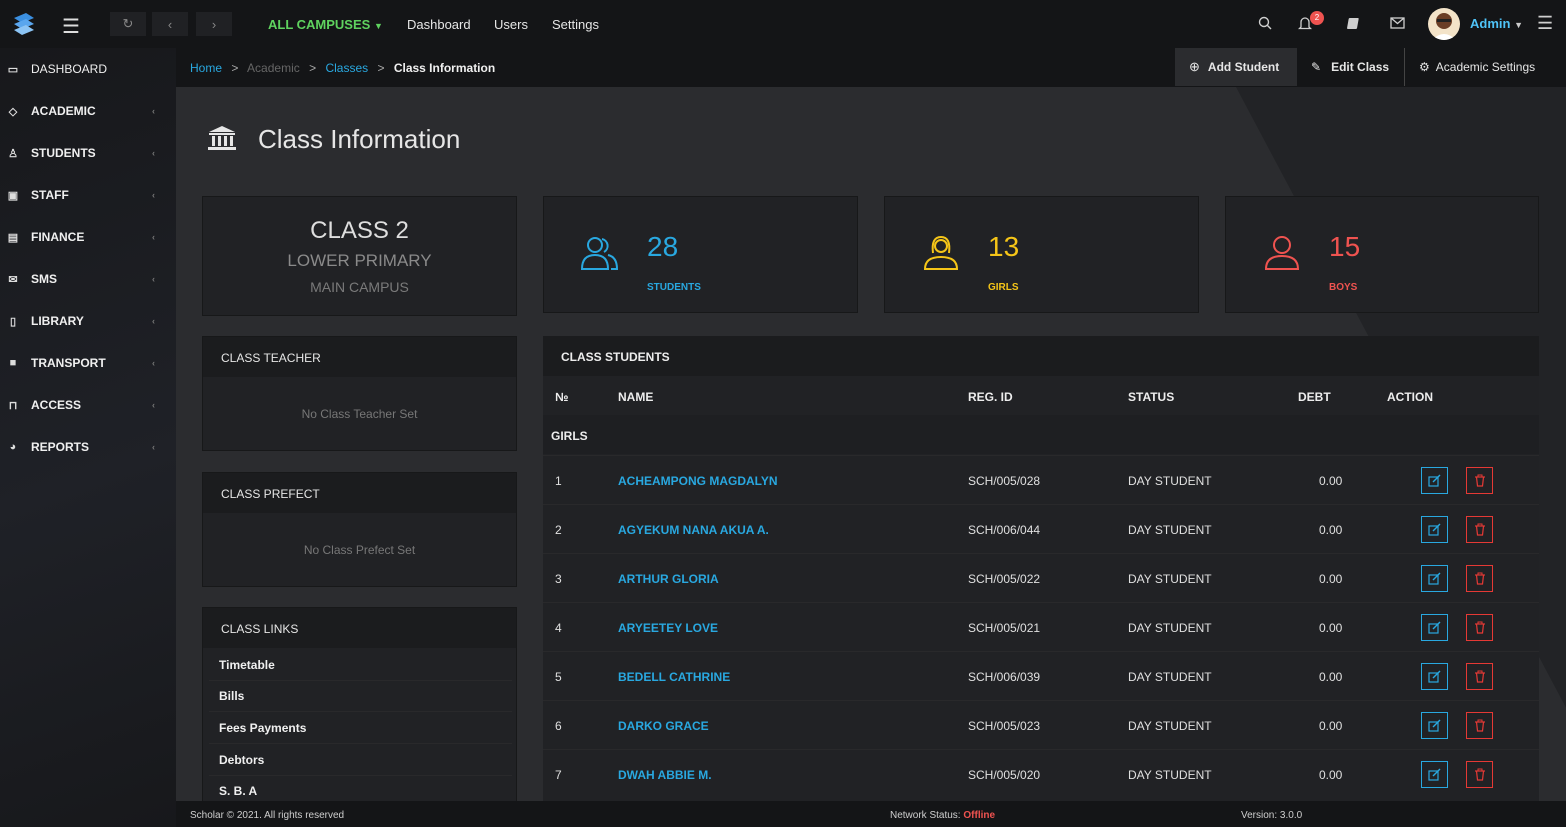 Image resolution: width=1566 pixels, height=827 pixels. What do you see at coordinates (599, 253) in the screenshot?
I see `users-icon` at bounding box center [599, 253].